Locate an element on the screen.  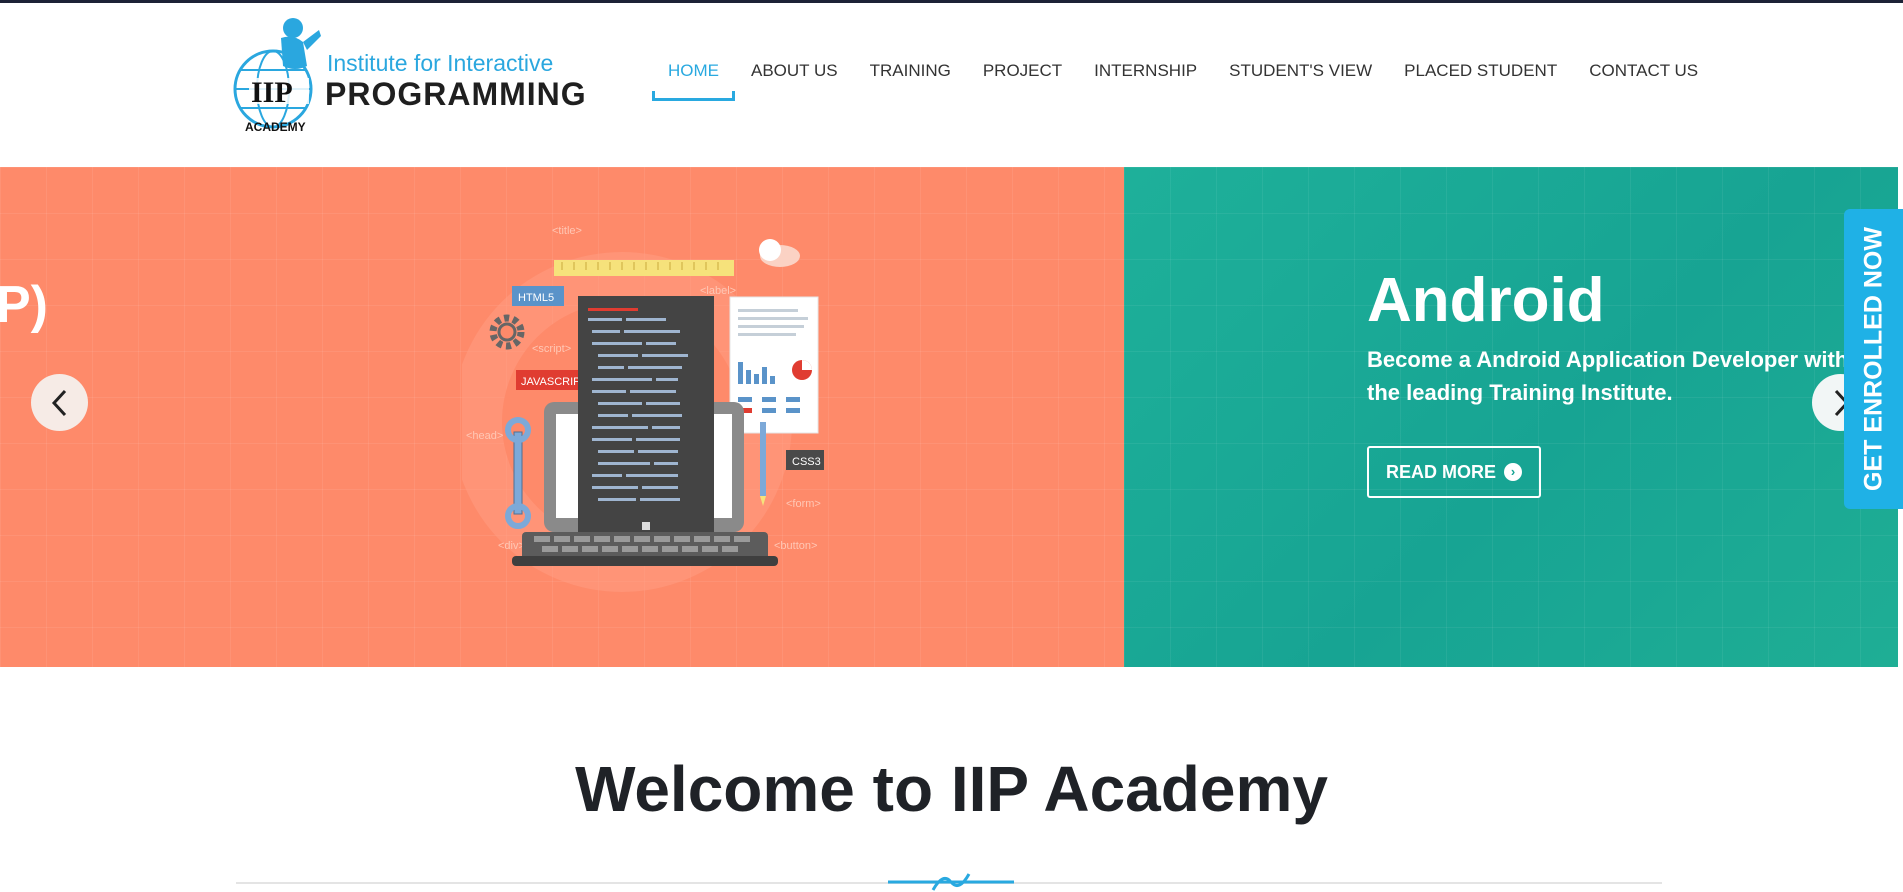
nav-placed-student: PLACED STUDENT is located at coordinates (1480, 76).